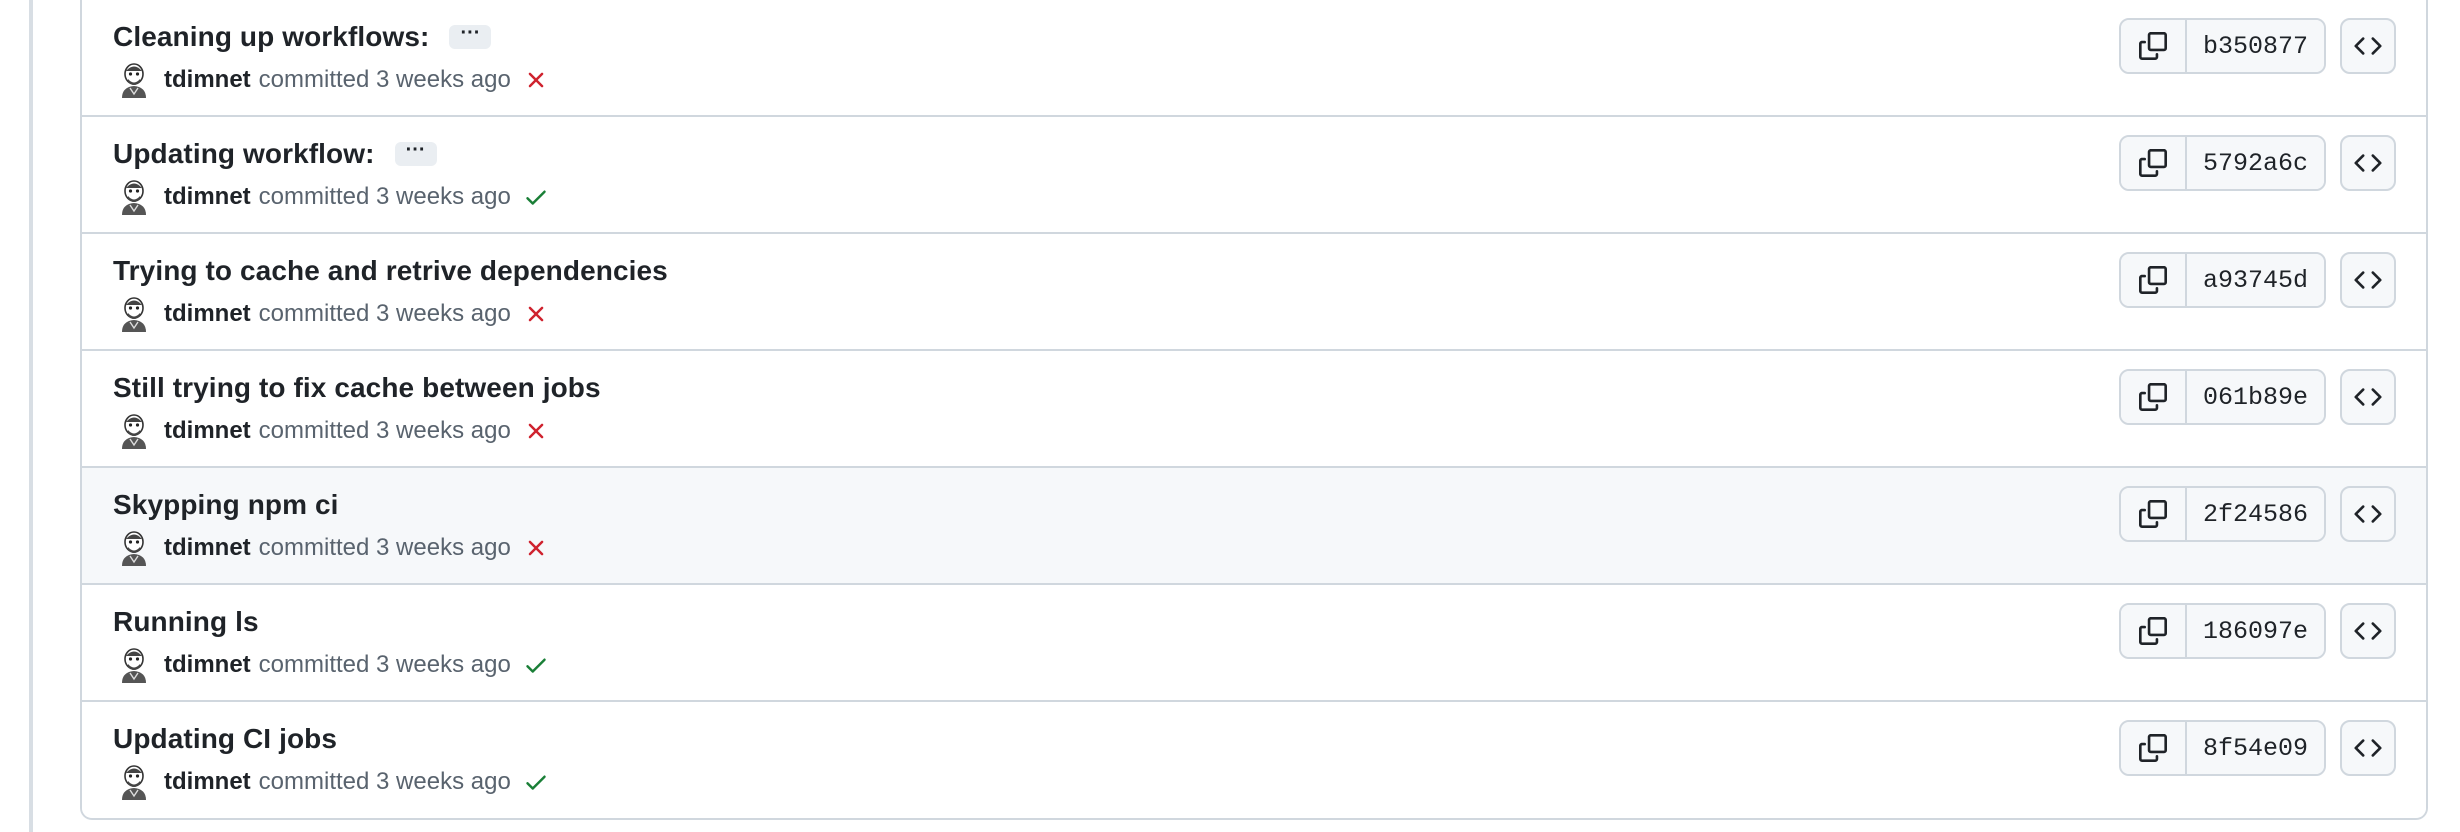 The height and width of the screenshot is (832, 2460). I want to click on sha-group: 186097e, so click(2222, 631).